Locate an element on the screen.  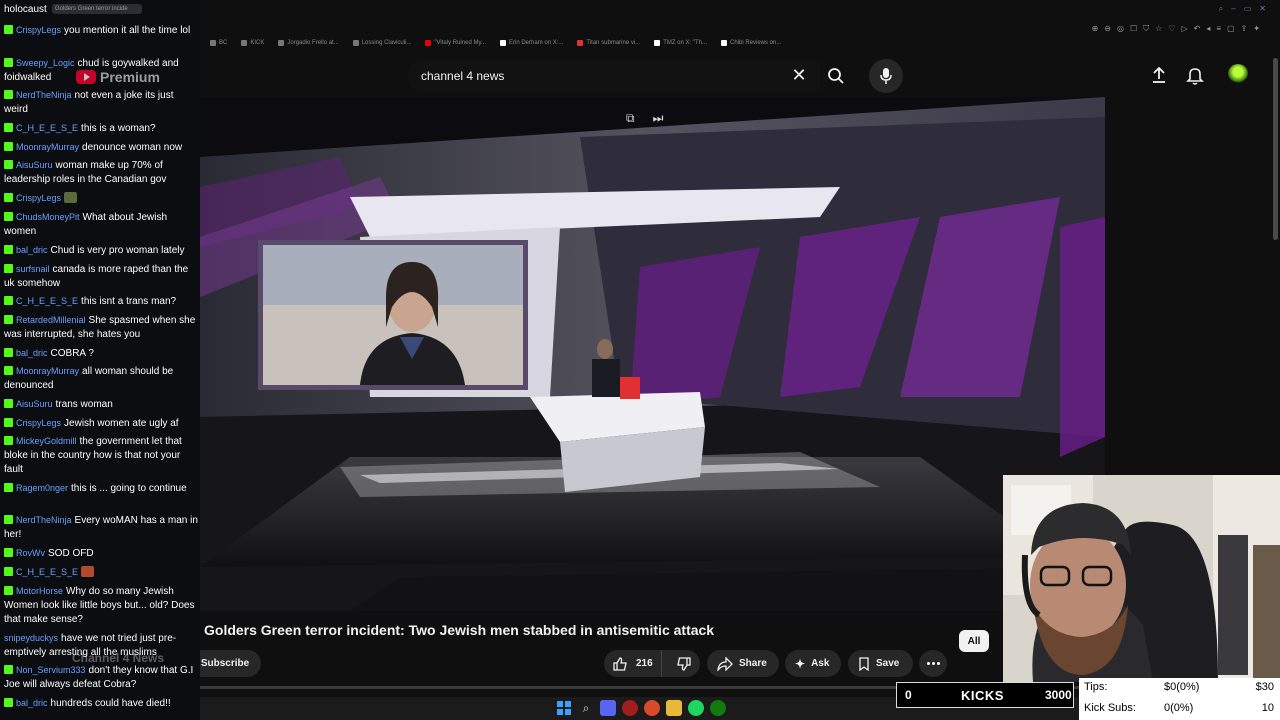
youtube-premium-logo: Premium is located at coordinates (118, 77).